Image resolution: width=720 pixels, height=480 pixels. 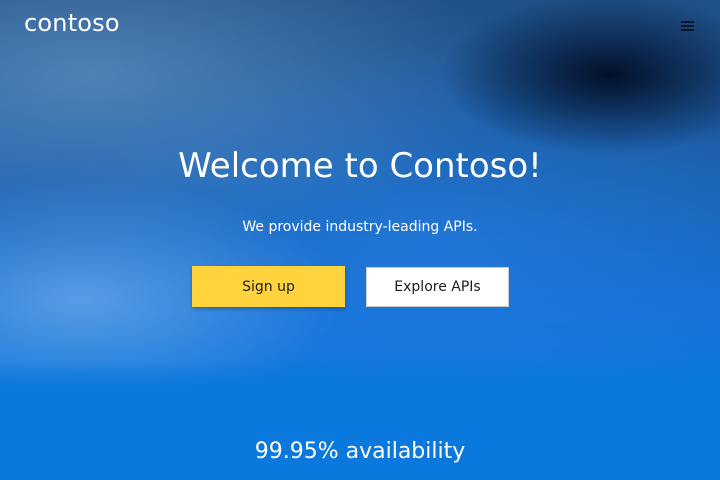 What do you see at coordinates (360, 451) in the screenshot?
I see `availability-stat: 99.95% availability` at bounding box center [360, 451].